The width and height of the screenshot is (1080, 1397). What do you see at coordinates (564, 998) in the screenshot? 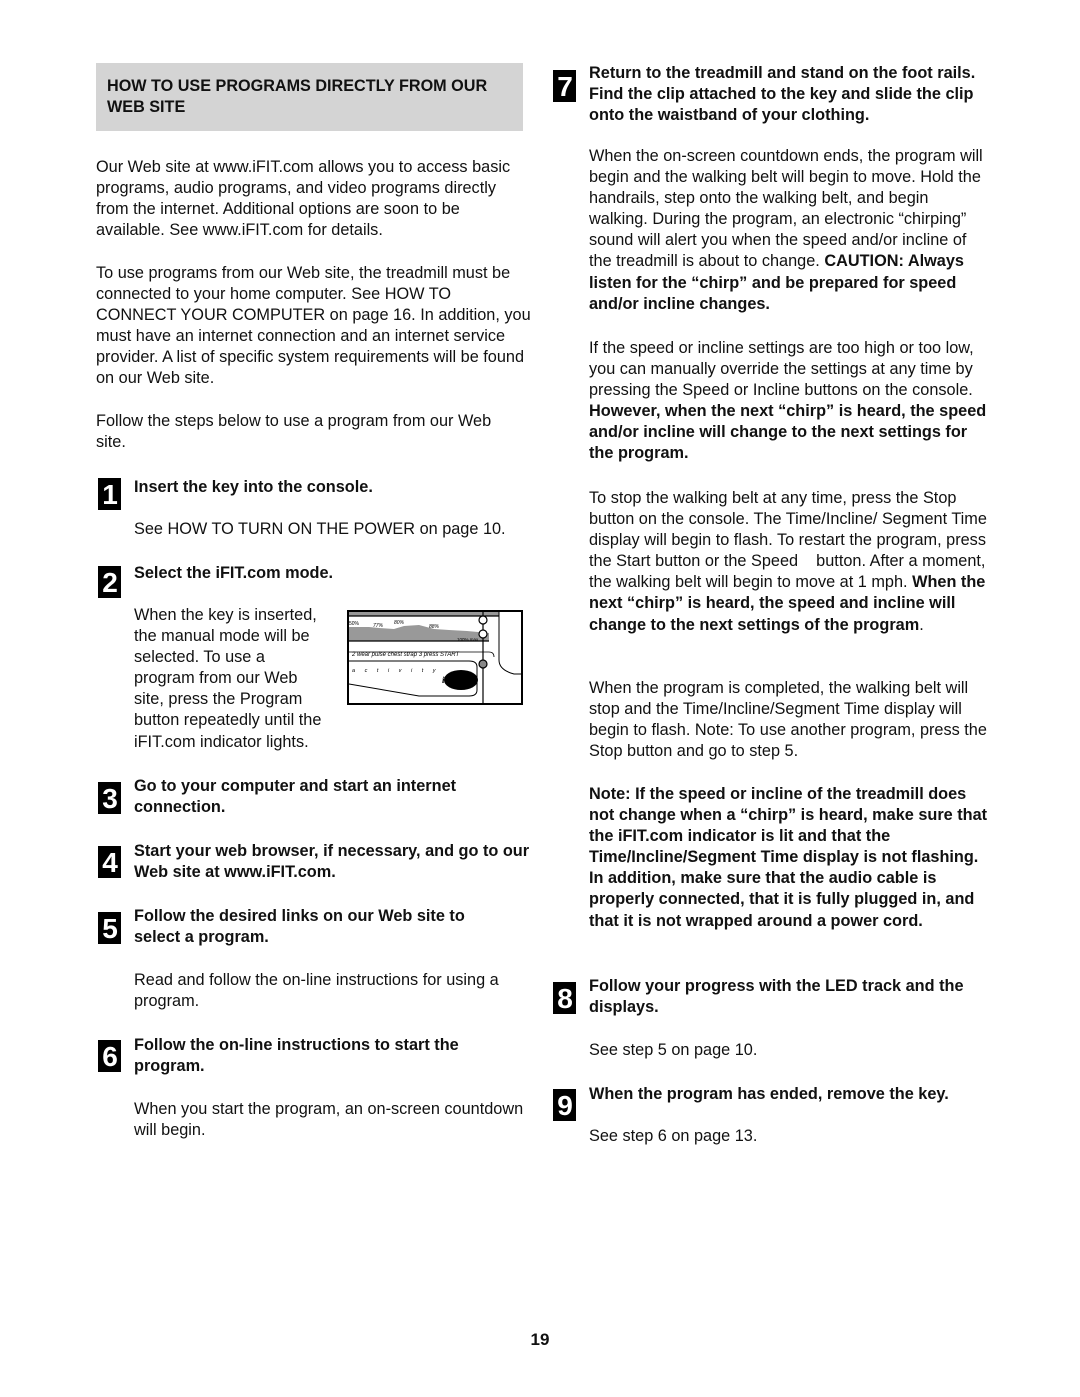
I see `step-8-number: 8` at bounding box center [564, 998].